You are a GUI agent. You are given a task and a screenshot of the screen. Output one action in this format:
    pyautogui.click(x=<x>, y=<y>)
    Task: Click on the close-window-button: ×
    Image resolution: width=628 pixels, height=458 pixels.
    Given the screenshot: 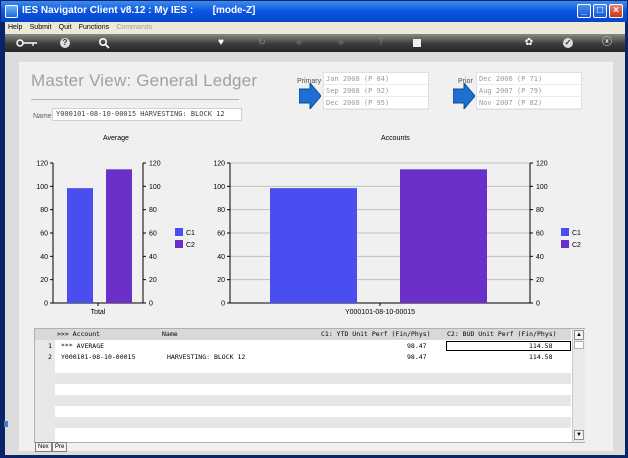 What is the action you would take?
    pyautogui.click(x=616, y=11)
    